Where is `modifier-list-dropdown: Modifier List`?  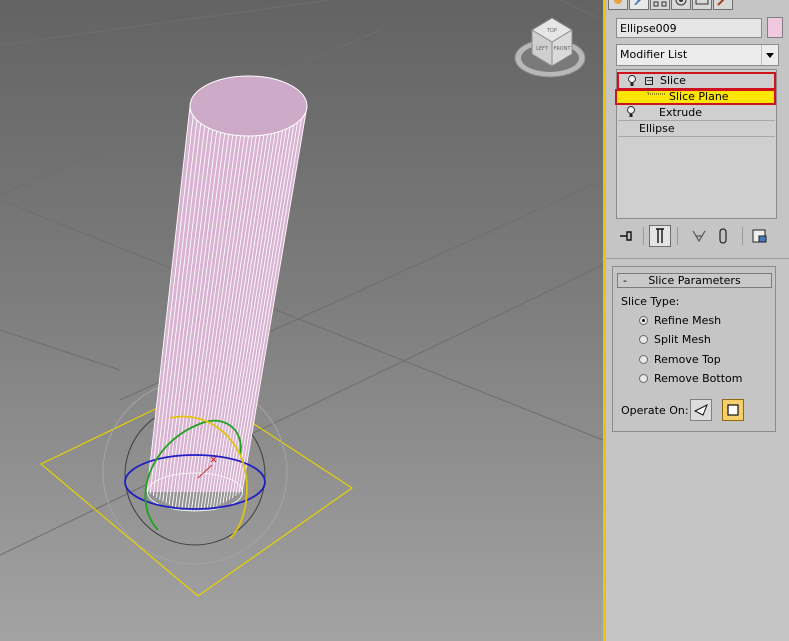
modifier-list-dropdown: Modifier List is located at coordinates (697, 55).